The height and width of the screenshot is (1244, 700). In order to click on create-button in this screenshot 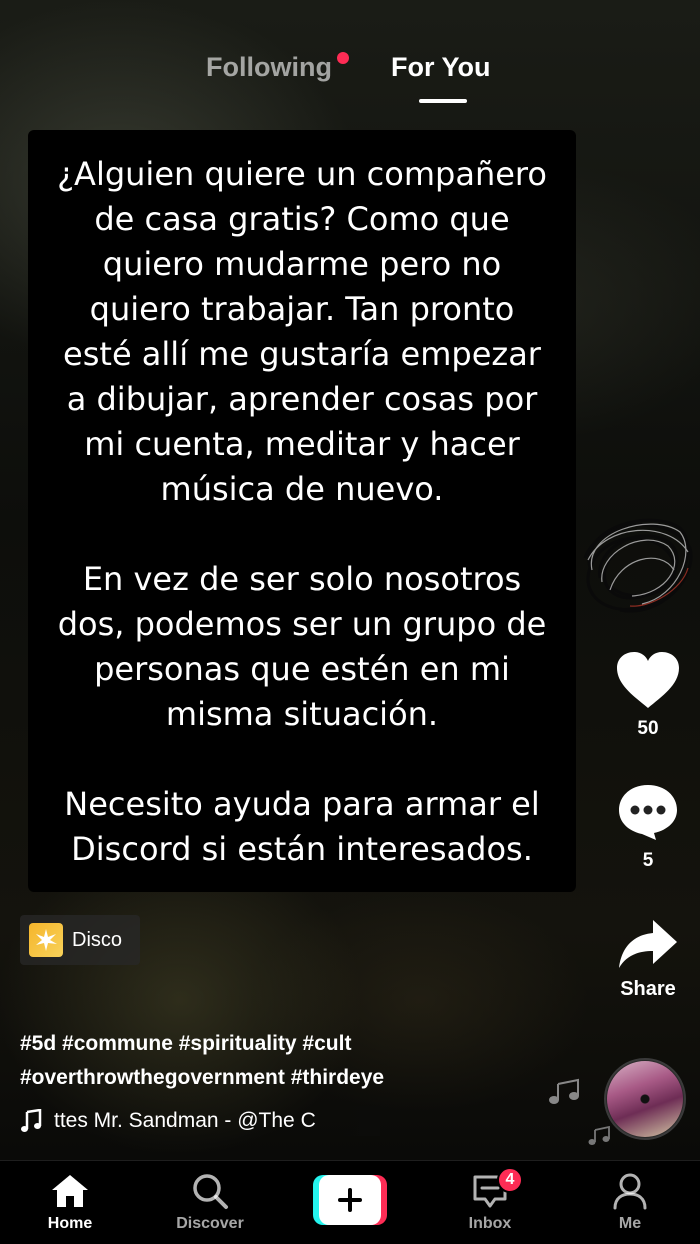, I will do `click(350, 1200)`.